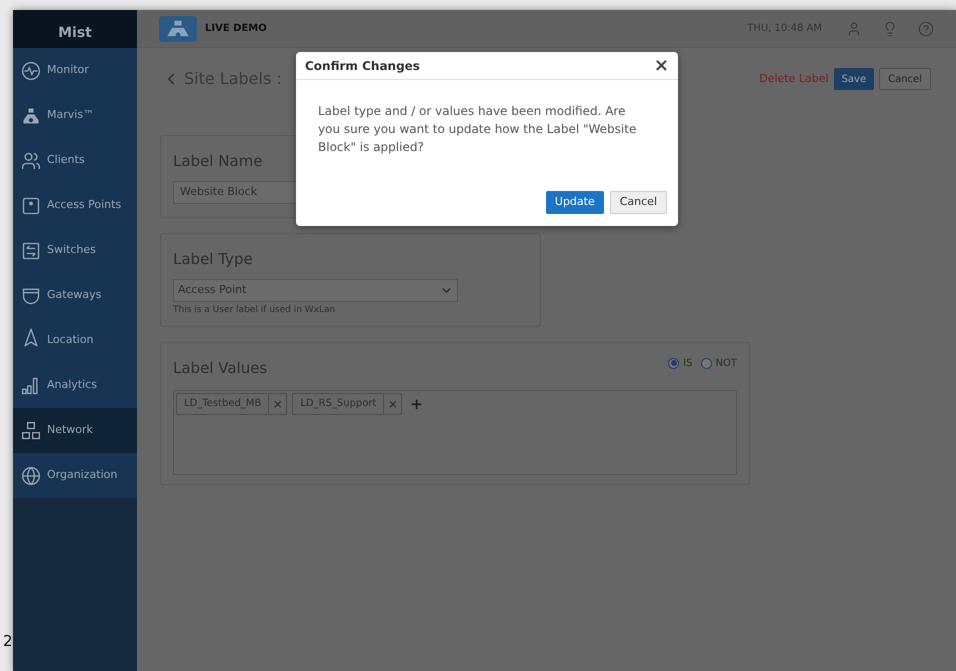 The width and height of the screenshot is (956, 671). Describe the element at coordinates (75, 295) in the screenshot. I see `nav-item: Gateways` at that location.